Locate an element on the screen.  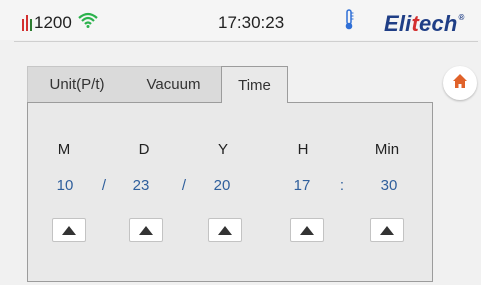
home-icon is located at coordinates (460, 83).